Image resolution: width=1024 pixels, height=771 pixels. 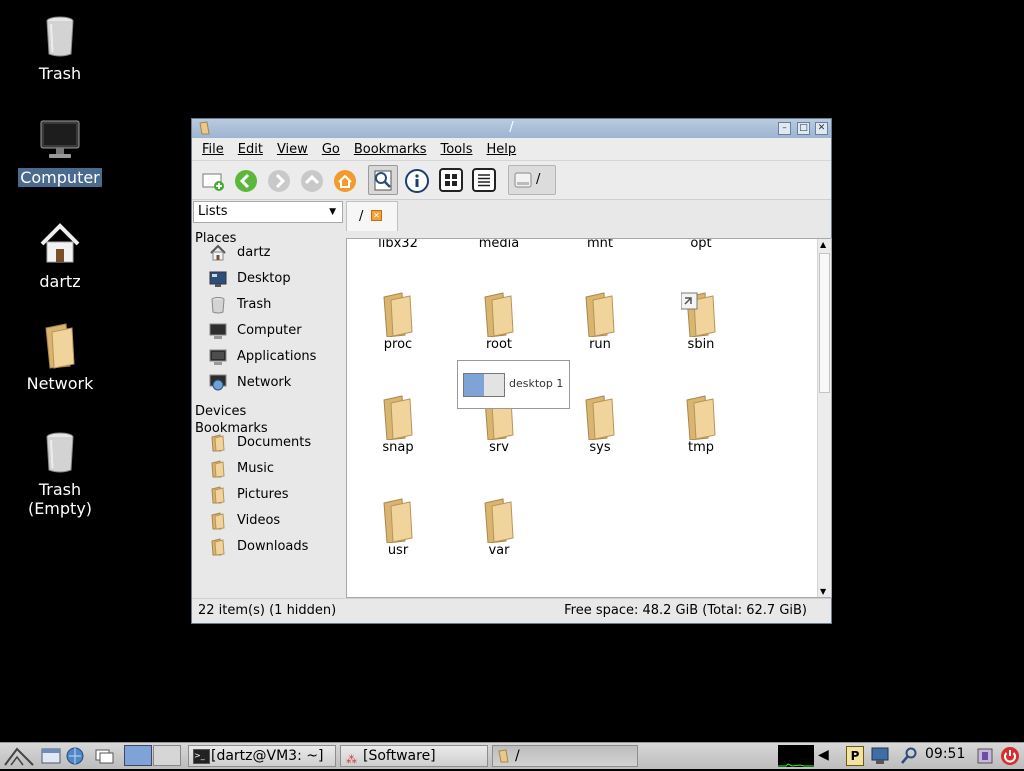 I want to click on desktop-thumbnail, so click(x=484, y=385).